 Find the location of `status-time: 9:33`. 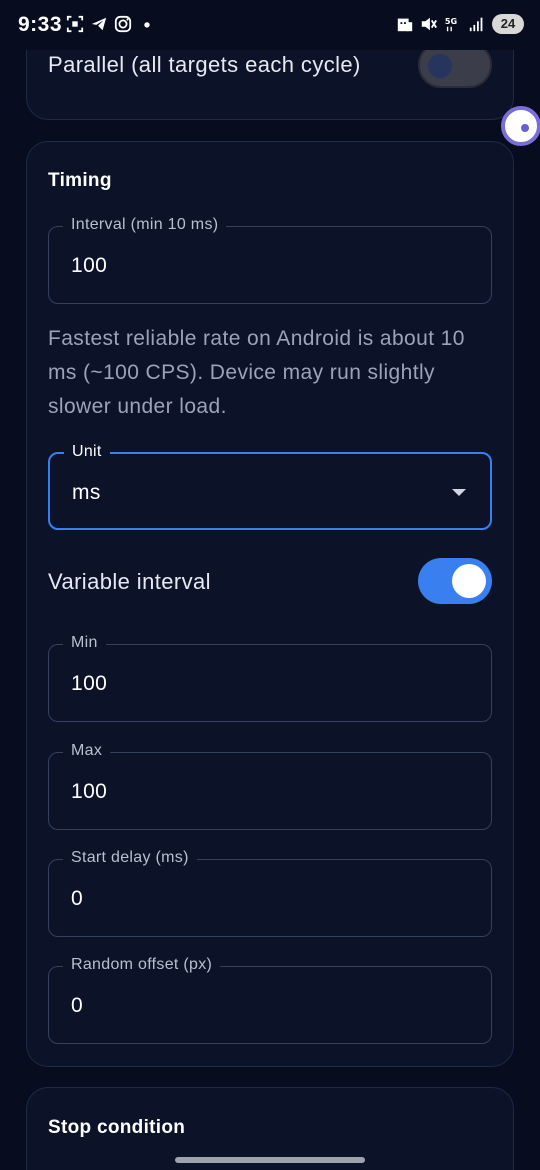

status-time: 9:33 is located at coordinates (40, 24).